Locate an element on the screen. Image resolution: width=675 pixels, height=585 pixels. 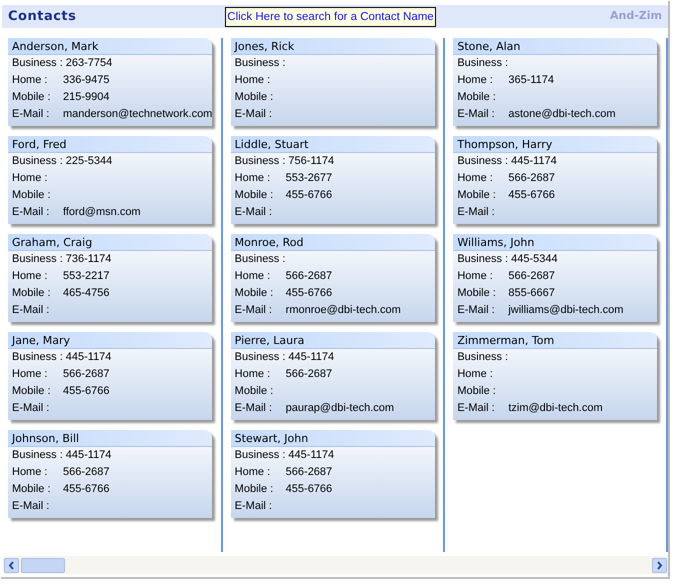
contact-name: Zimmerman, Tom is located at coordinates (555, 340).